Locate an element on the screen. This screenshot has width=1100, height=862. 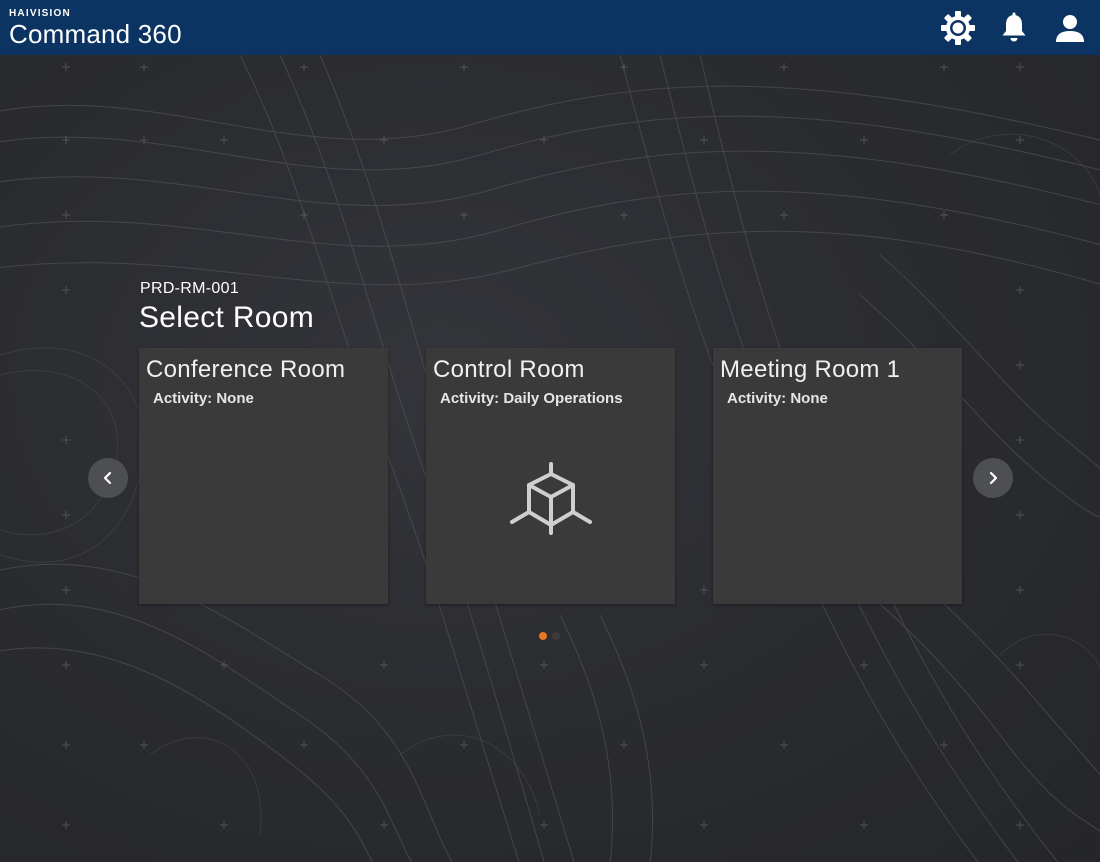
carousel-next-button is located at coordinates (993, 478).